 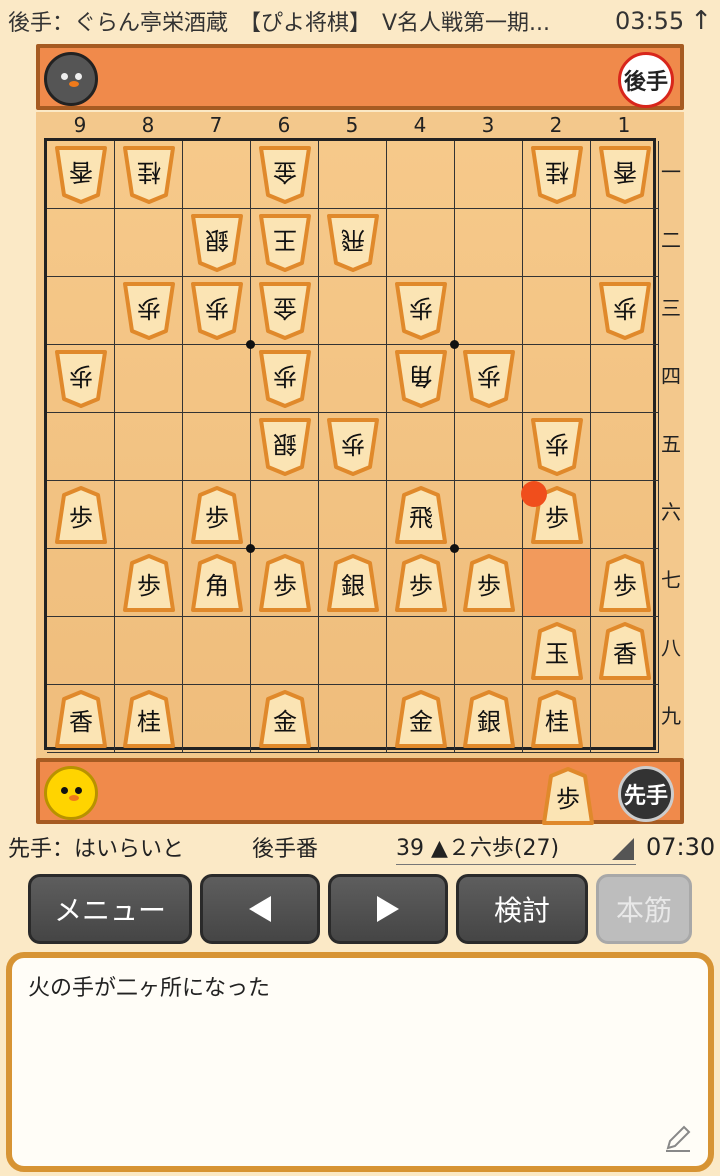 What do you see at coordinates (557, 447) in the screenshot?
I see `piece-gote-25: 歩` at bounding box center [557, 447].